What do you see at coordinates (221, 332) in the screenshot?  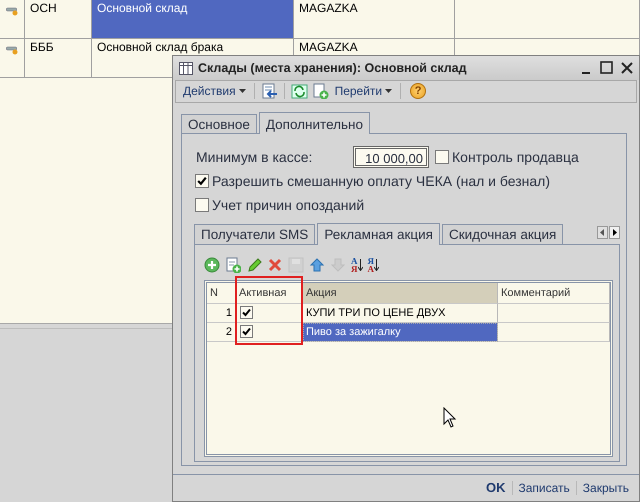 I see `table-cell: 2` at bounding box center [221, 332].